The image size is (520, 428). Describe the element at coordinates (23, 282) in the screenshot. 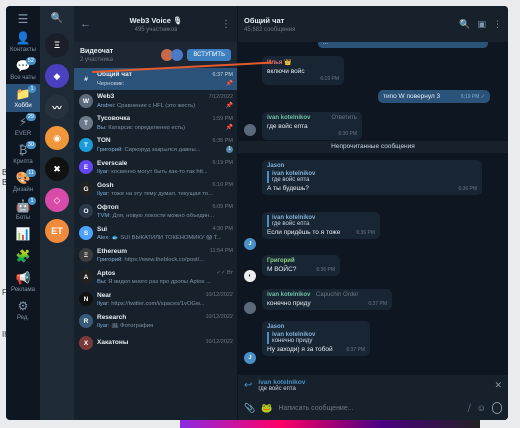

I see `folder-Реклама: 📢 Реклама` at that location.